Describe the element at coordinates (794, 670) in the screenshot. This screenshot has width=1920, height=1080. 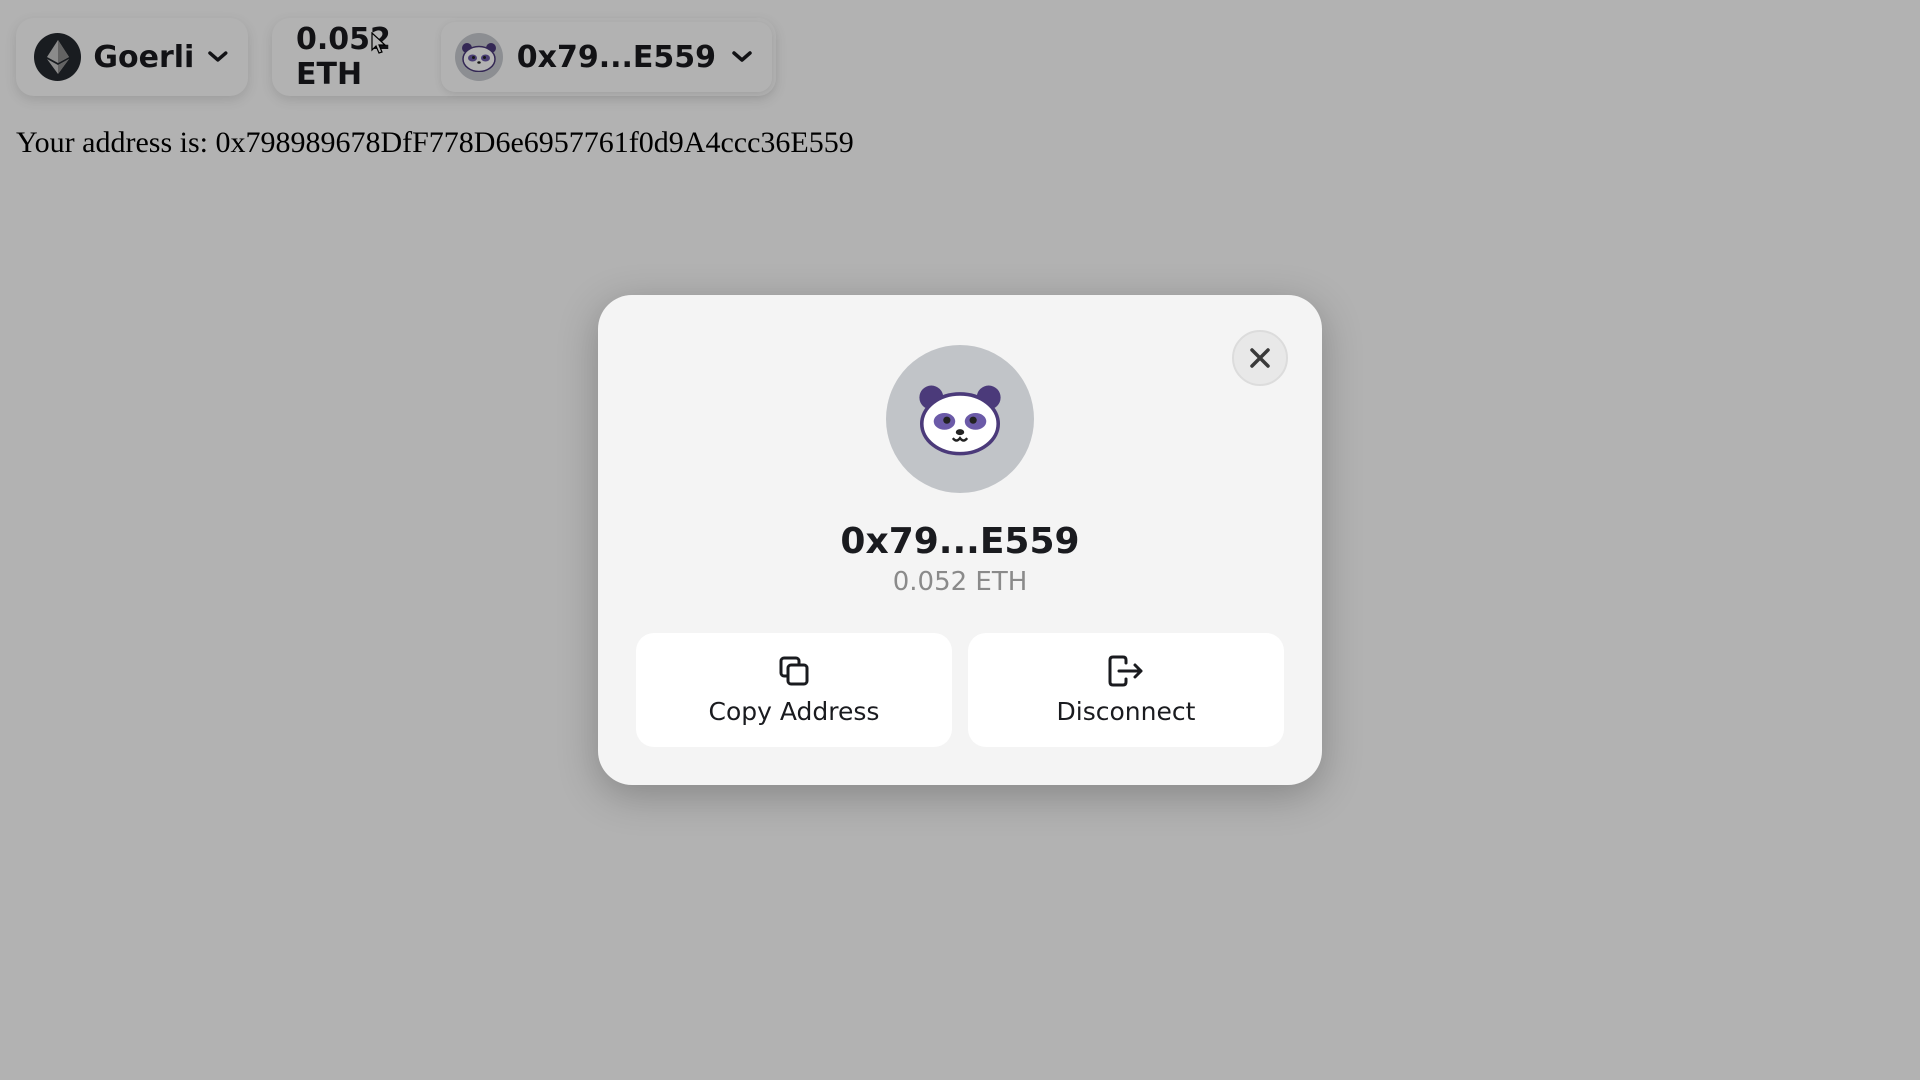
I see `copy-icon` at that location.